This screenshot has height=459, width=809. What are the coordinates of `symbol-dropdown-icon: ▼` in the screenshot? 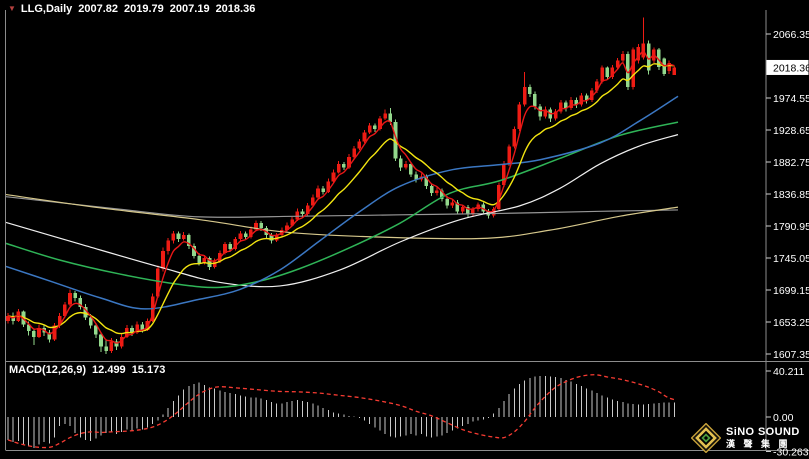 It's located at (12, 8).